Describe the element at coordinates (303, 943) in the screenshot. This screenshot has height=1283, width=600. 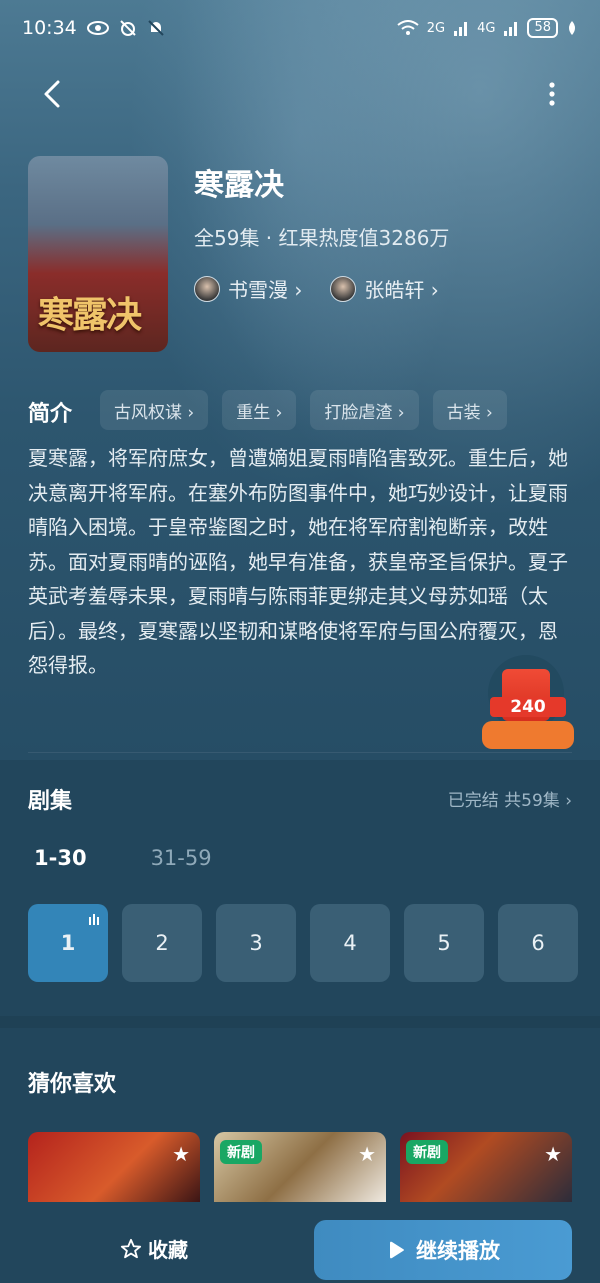
I see `episode-list: 1 2 3 4 5 6` at that location.